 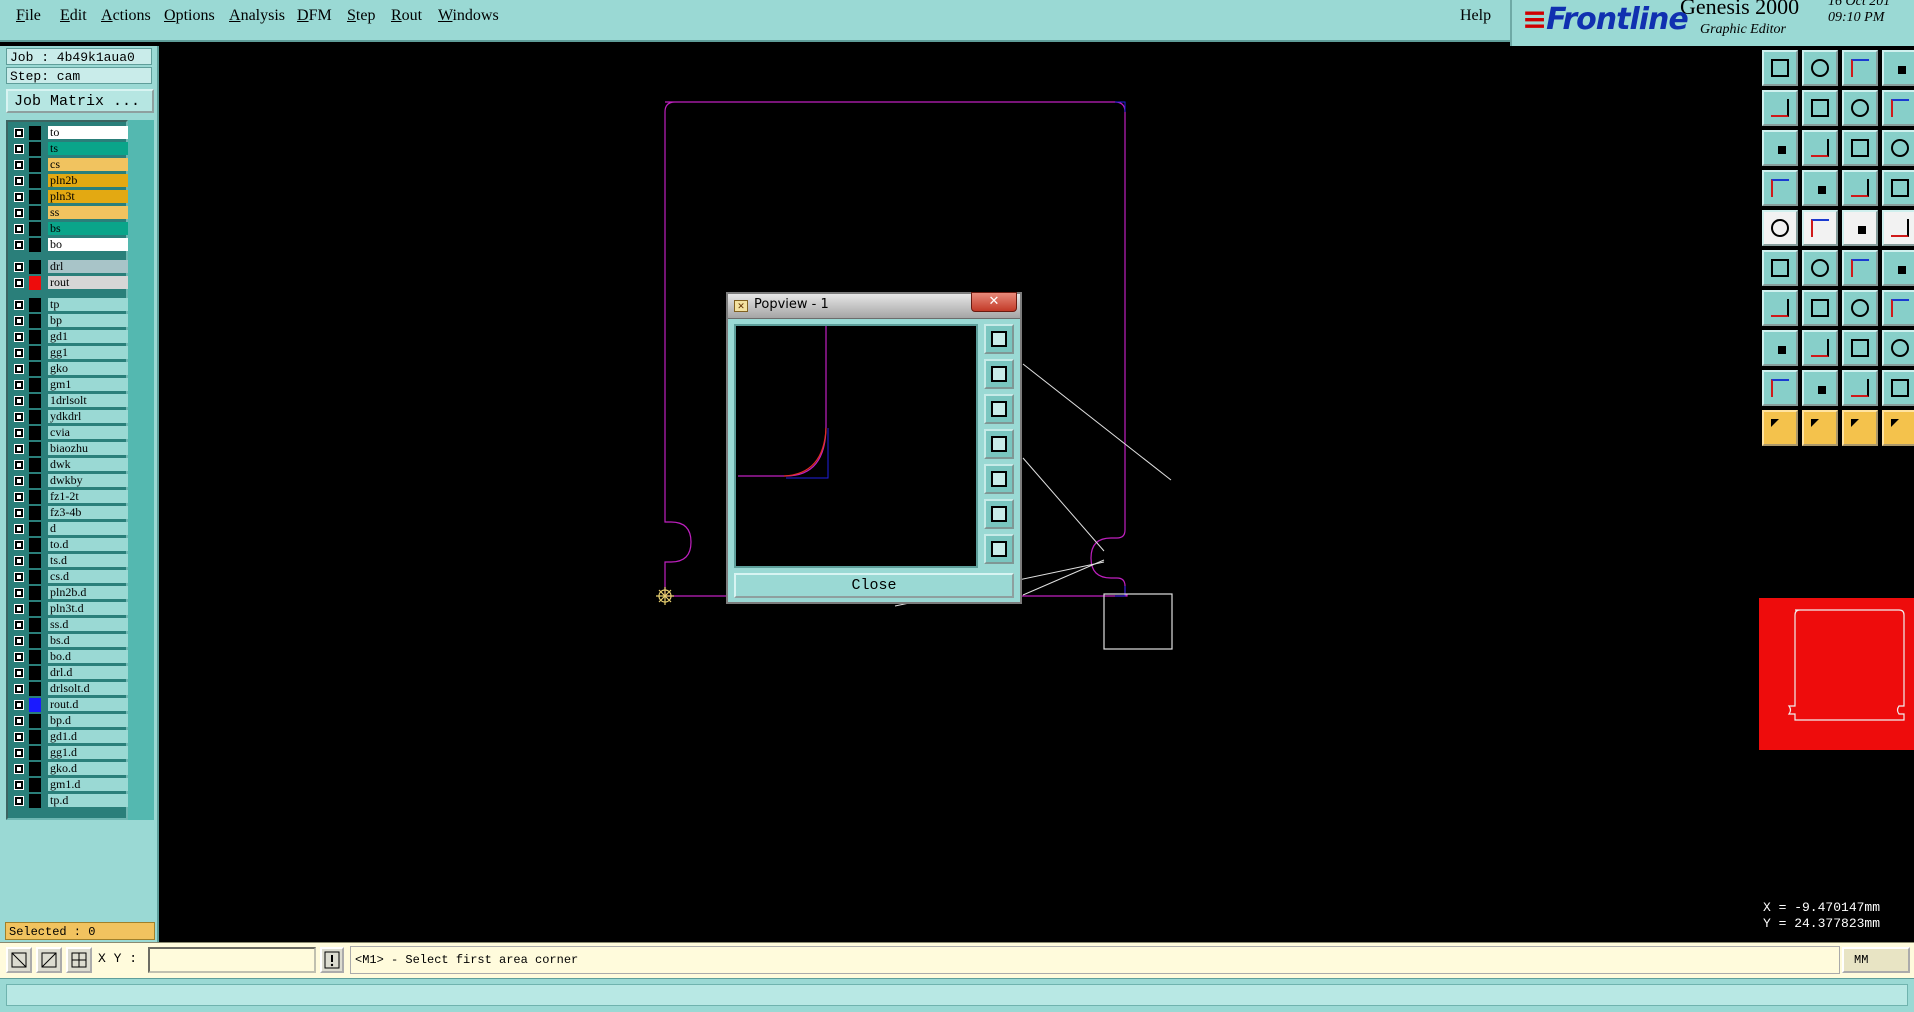 What do you see at coordinates (1898, 228) in the screenshot?
I see `dot-tool-button` at bounding box center [1898, 228].